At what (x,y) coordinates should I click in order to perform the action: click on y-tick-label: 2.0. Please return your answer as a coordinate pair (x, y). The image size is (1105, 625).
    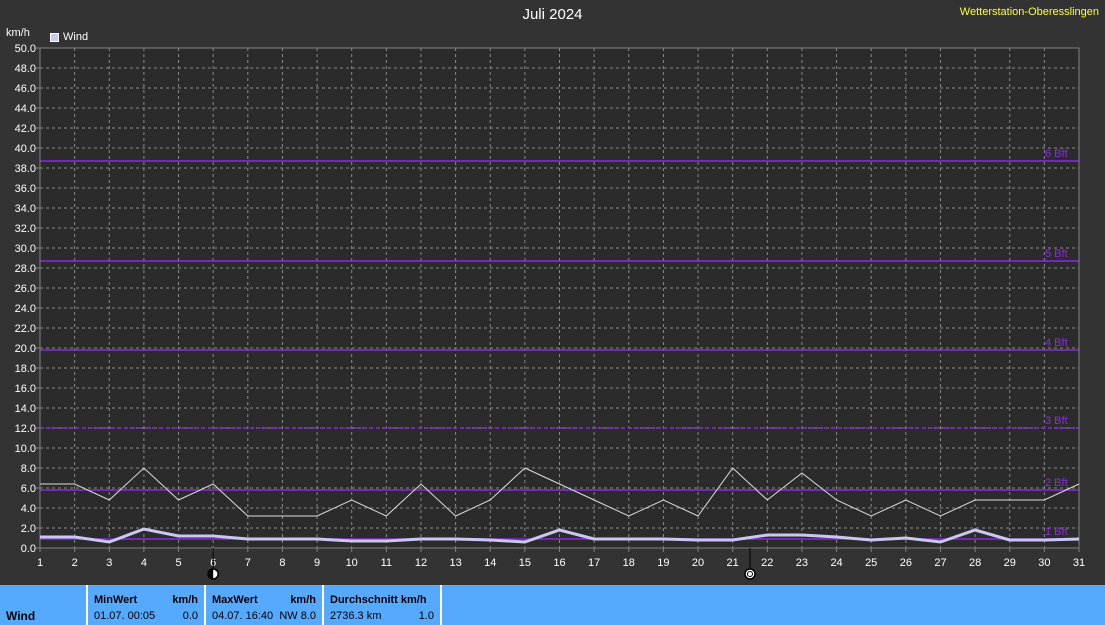
    Looking at the image, I should click on (28, 529).